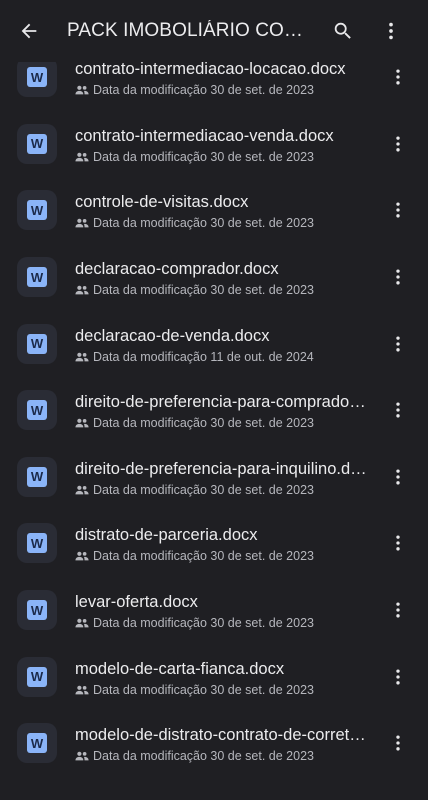  I want to click on overflow-menu-button, so click(391, 31).